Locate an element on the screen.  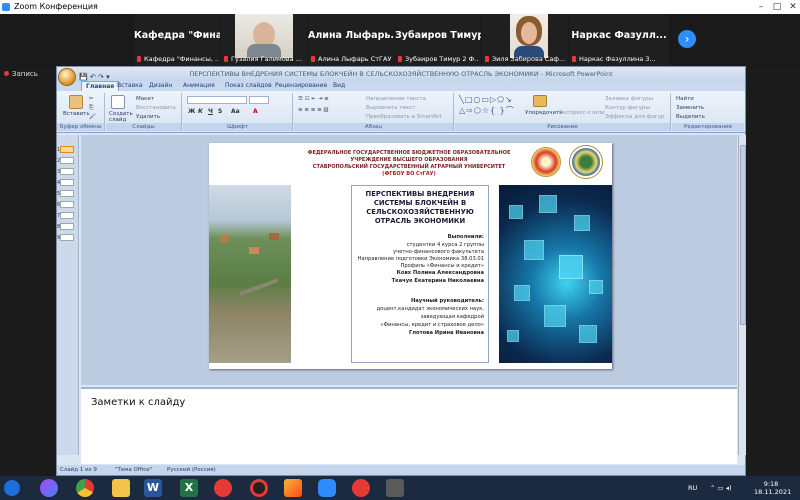
notes-placeholder: Заметки к слайду is located at coordinates (138, 402).